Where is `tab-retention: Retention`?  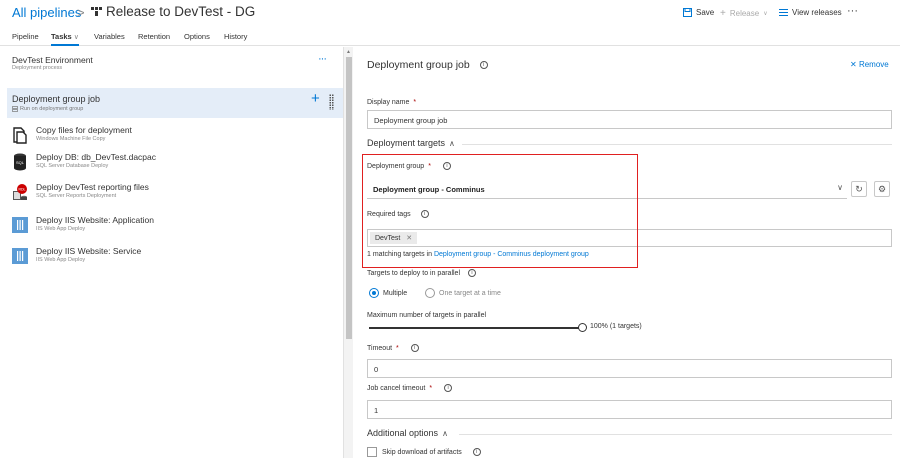 tab-retention: Retention is located at coordinates (154, 36).